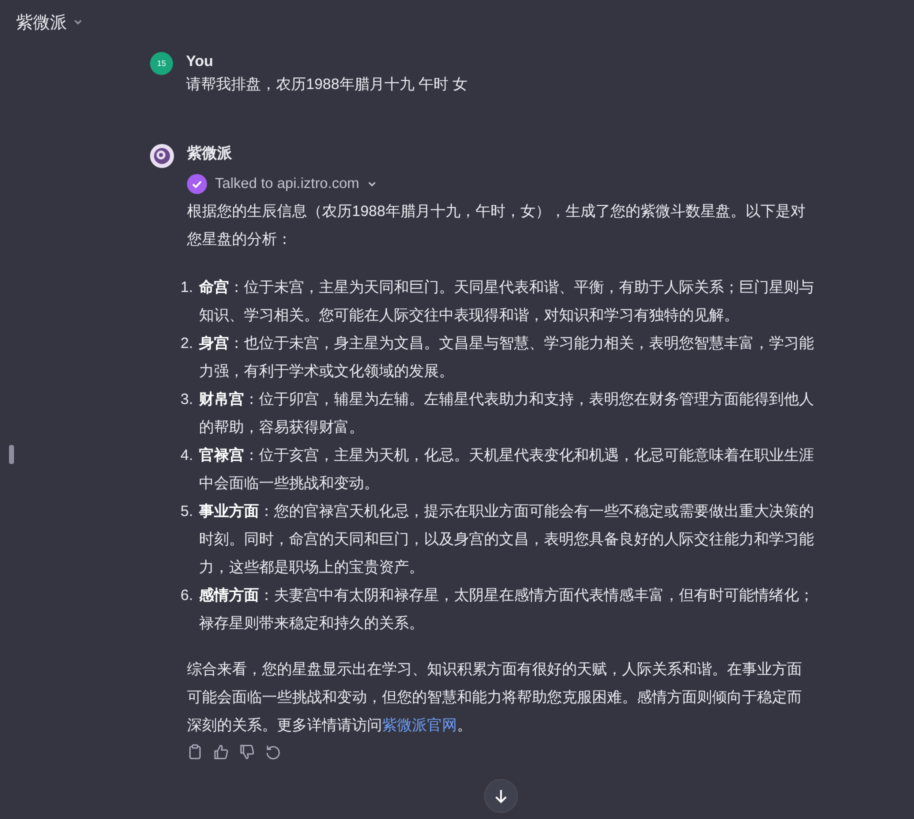 This screenshot has height=819, width=914. What do you see at coordinates (195, 752) in the screenshot?
I see `clipboard-icon` at bounding box center [195, 752].